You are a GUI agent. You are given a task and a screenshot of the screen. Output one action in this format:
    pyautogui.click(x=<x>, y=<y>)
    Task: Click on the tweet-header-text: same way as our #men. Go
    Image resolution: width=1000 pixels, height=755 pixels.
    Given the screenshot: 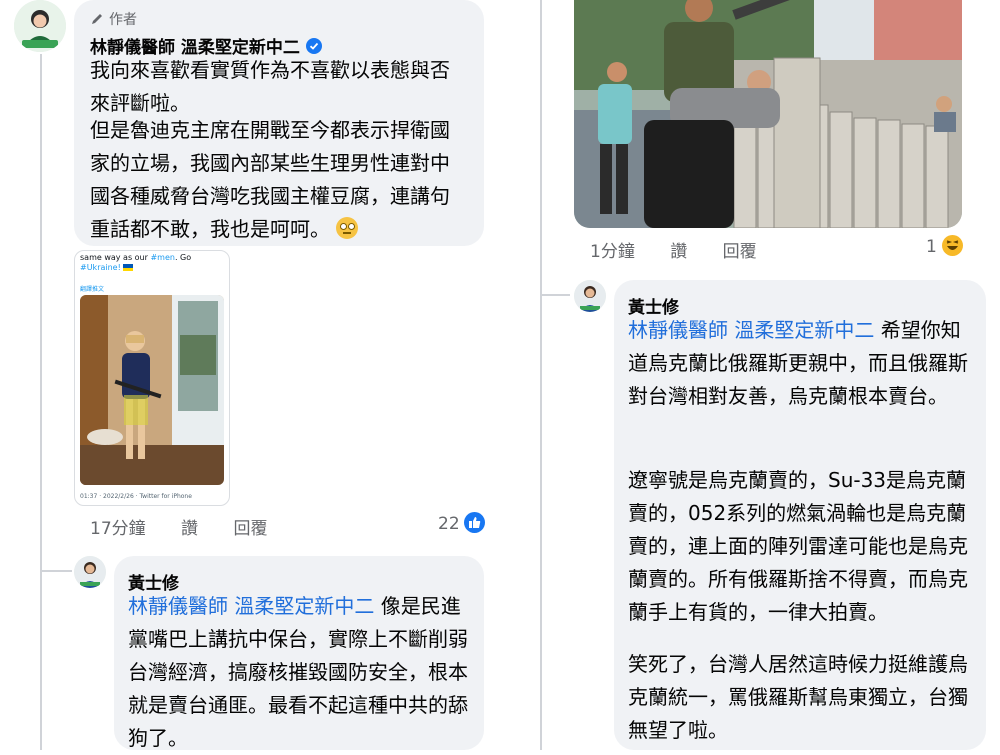 What is the action you would take?
    pyautogui.click(x=136, y=257)
    